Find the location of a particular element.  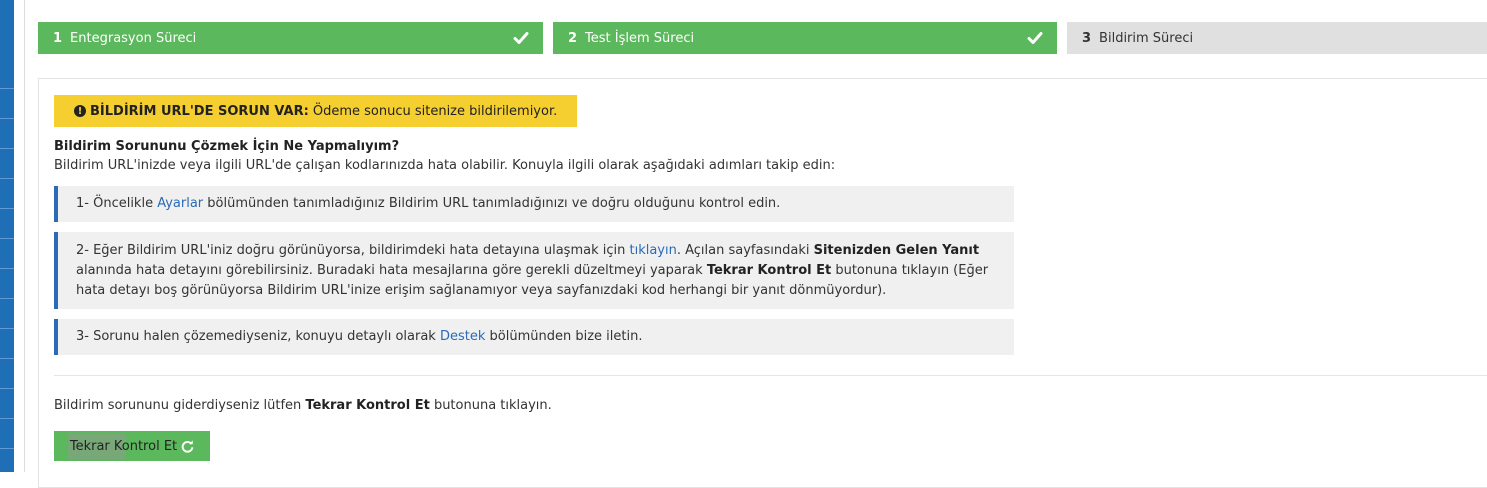

retry-text-bold: Tekrar Kontrol Et is located at coordinates (367, 405).